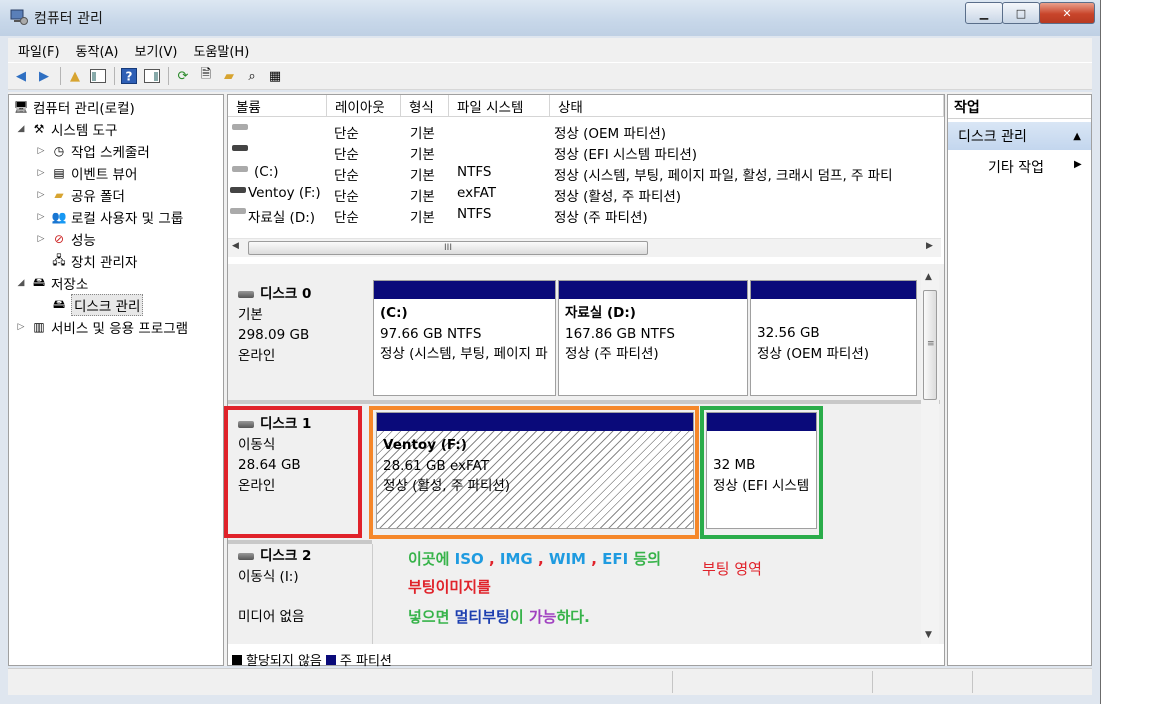  What do you see at coordinates (152, 76) in the screenshot?
I see `action-pane-icon` at bounding box center [152, 76].